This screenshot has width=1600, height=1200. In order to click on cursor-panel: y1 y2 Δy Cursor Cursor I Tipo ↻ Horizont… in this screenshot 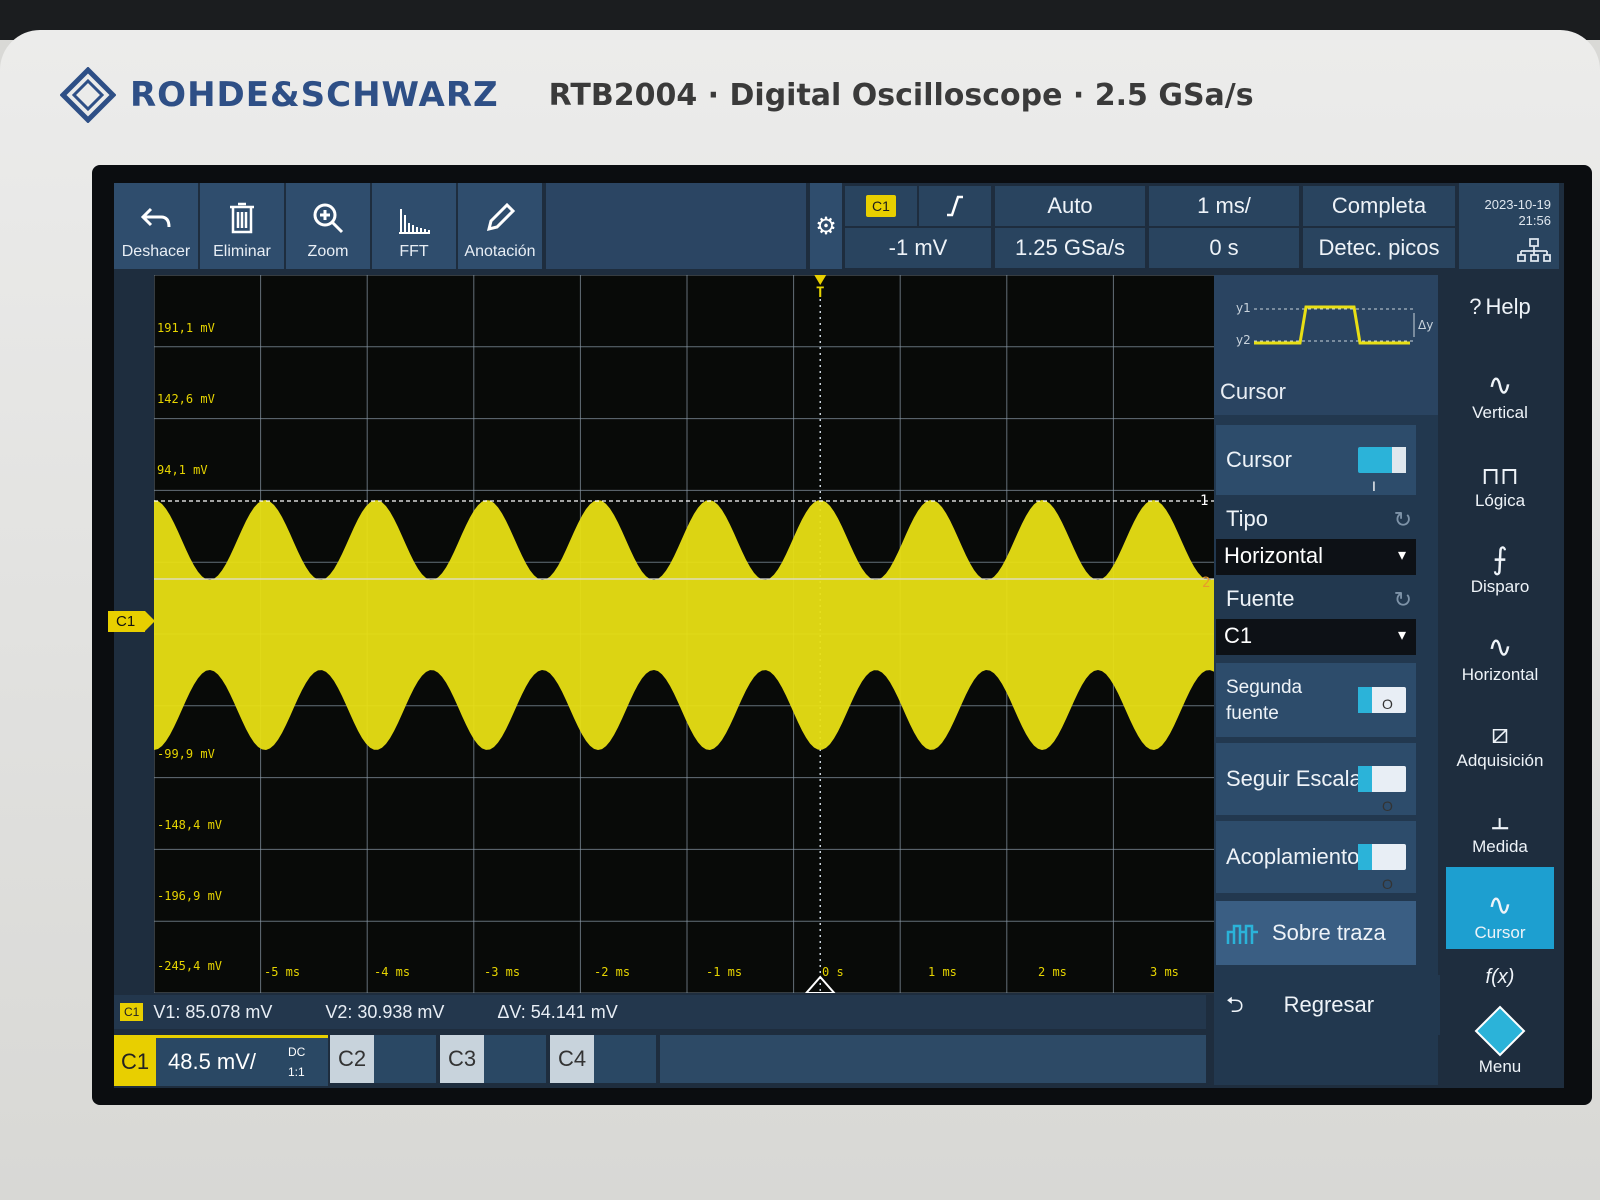, I will do `click(1327, 680)`.